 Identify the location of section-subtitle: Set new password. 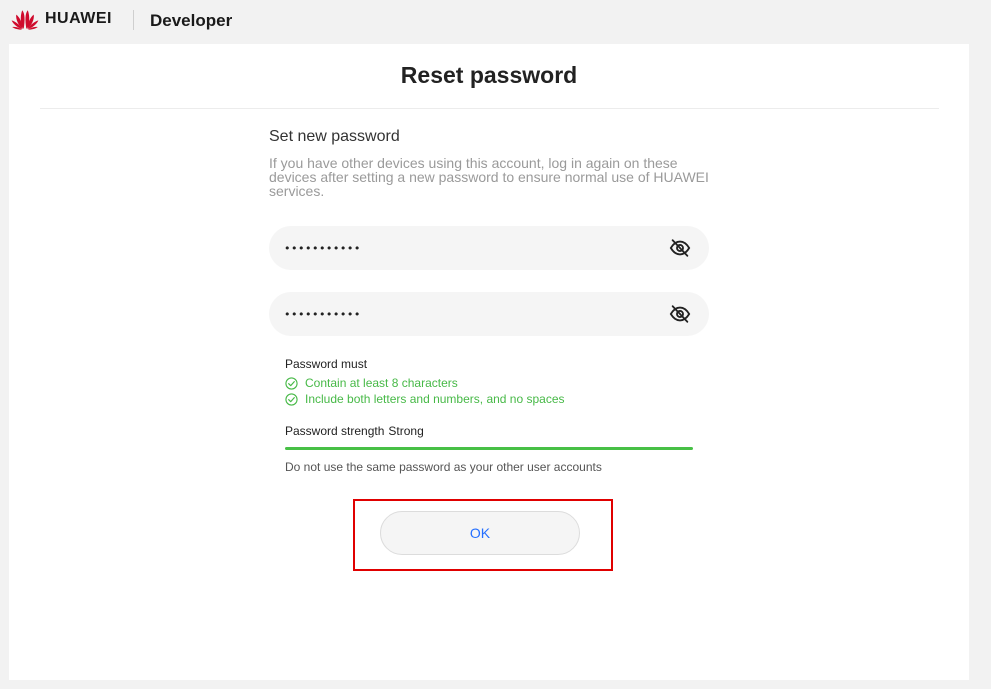
(334, 136).